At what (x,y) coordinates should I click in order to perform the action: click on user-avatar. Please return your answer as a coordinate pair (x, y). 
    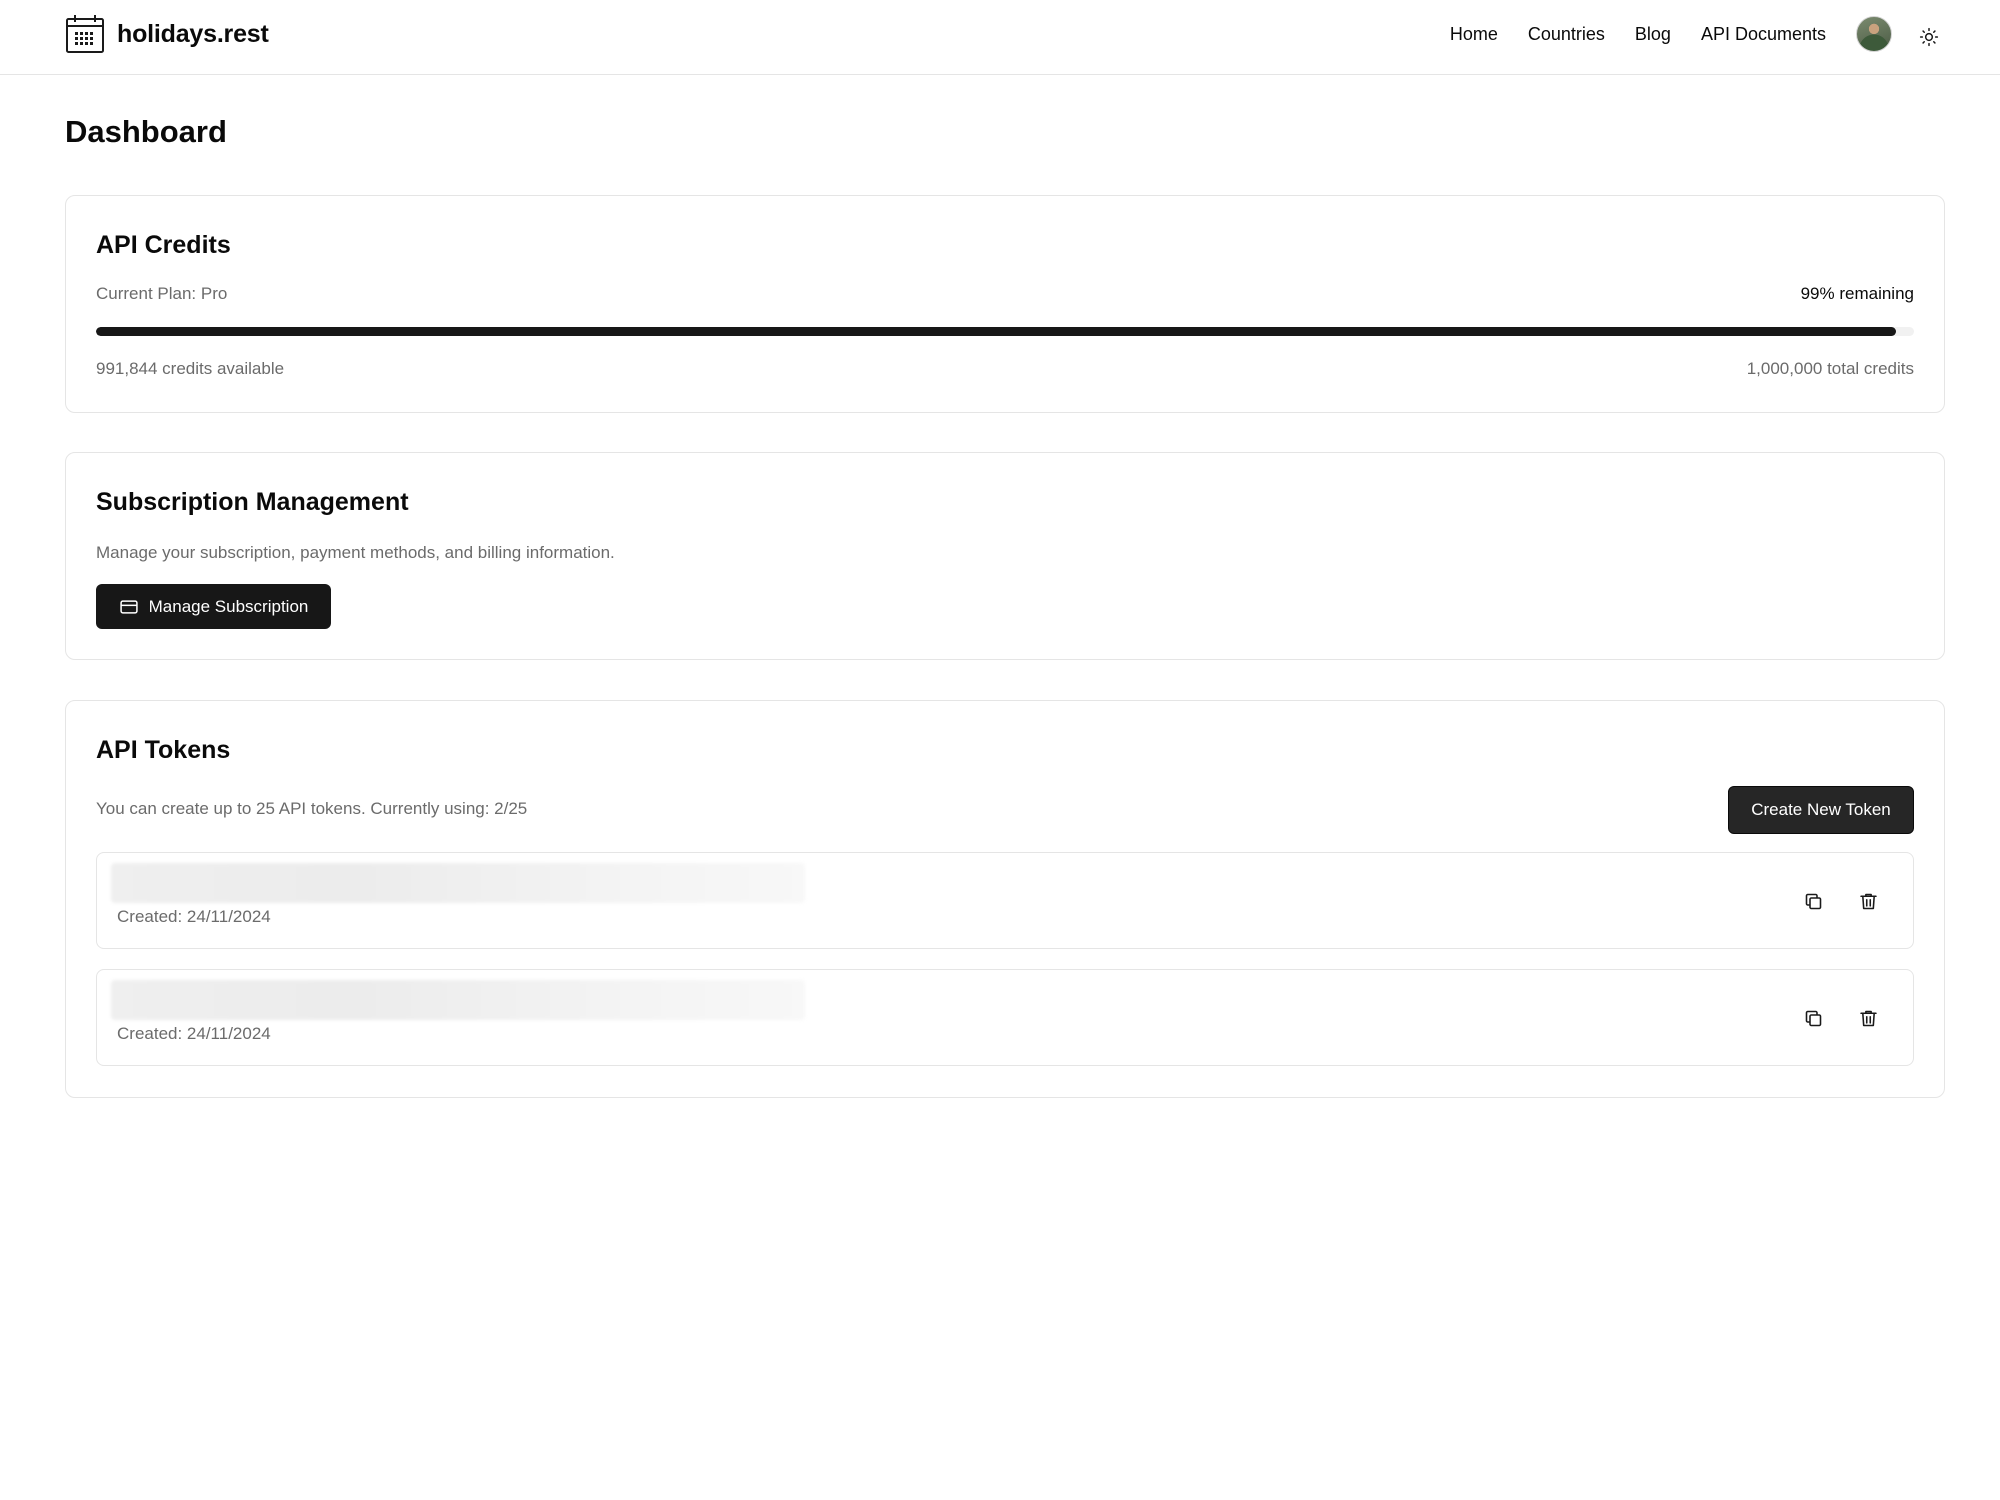
    Looking at the image, I should click on (1874, 34).